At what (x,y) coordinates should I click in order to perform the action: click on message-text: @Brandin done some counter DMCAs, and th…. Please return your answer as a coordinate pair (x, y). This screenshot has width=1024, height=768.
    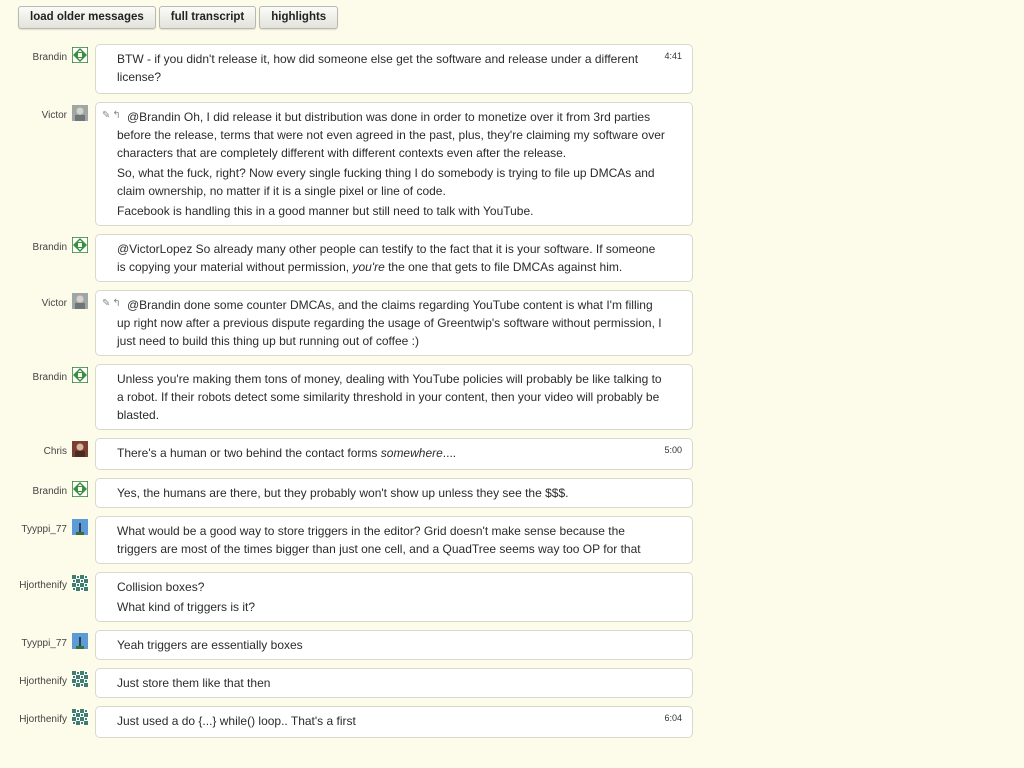
    Looking at the image, I should click on (389, 323).